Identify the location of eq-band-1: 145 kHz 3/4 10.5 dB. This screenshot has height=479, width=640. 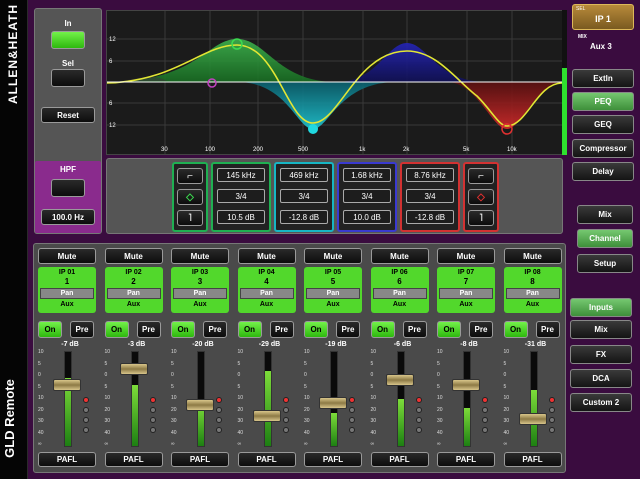
(241, 197).